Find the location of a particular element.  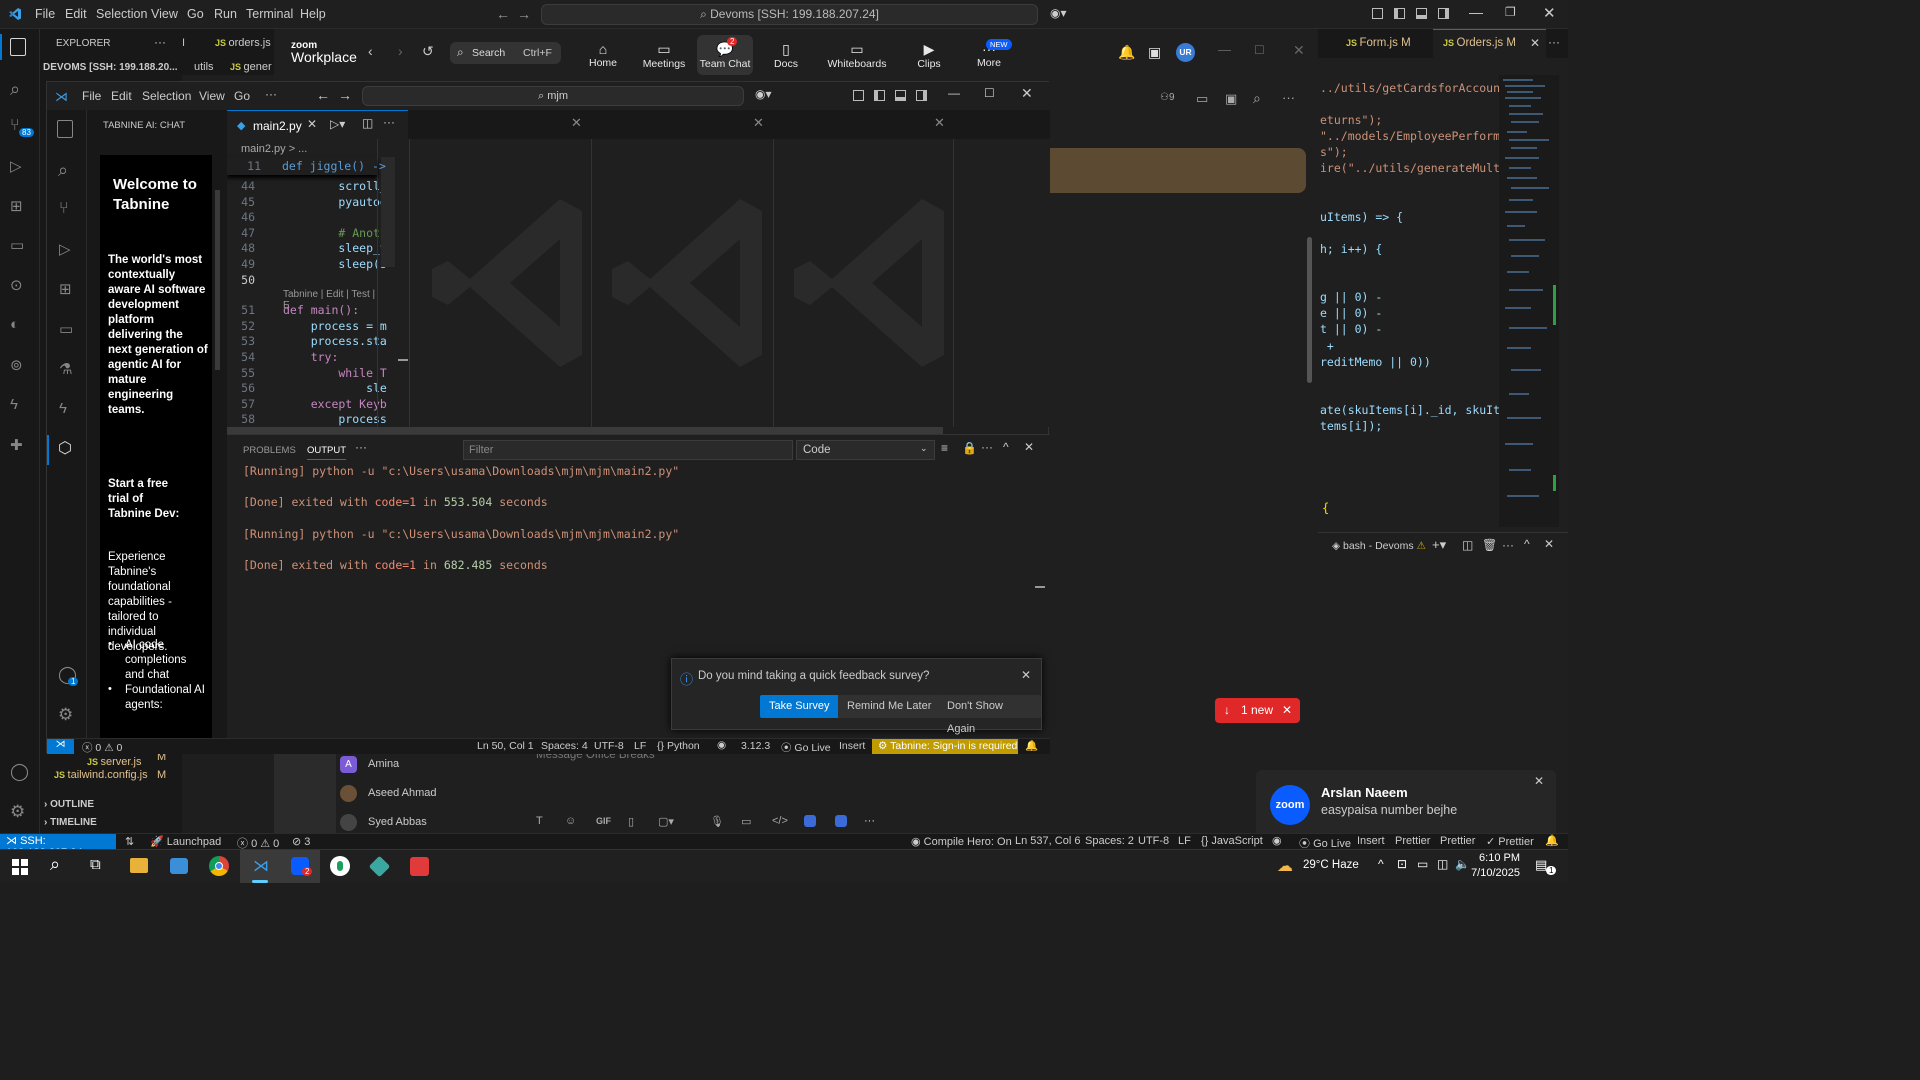

explorer-icon is located at coordinates (65, 129).